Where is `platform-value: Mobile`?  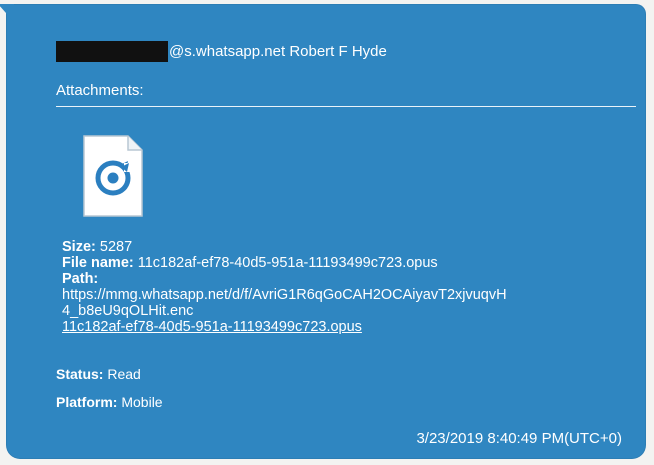 platform-value: Mobile is located at coordinates (142, 402).